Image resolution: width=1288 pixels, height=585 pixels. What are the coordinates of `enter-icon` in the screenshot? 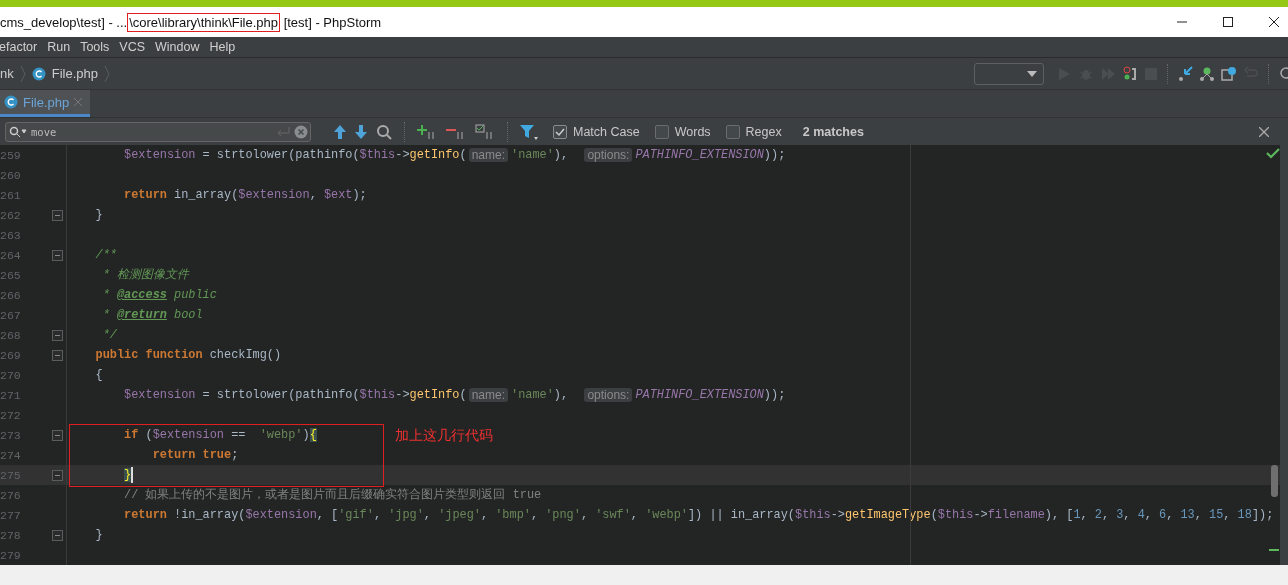 It's located at (283, 131).